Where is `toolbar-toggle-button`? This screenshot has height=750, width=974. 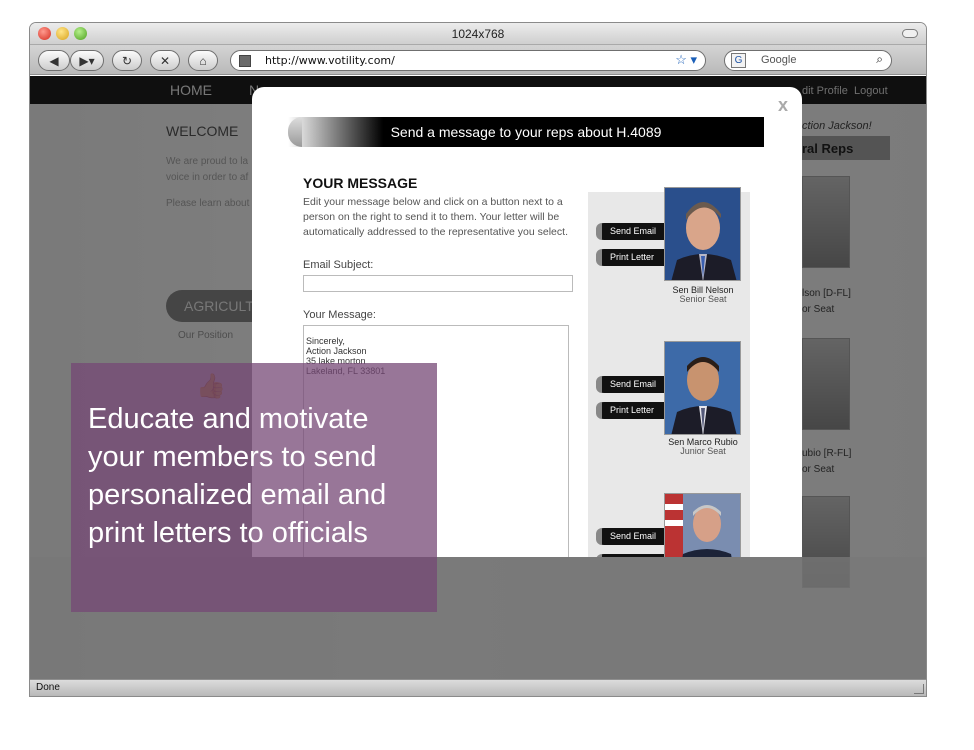 toolbar-toggle-button is located at coordinates (910, 33).